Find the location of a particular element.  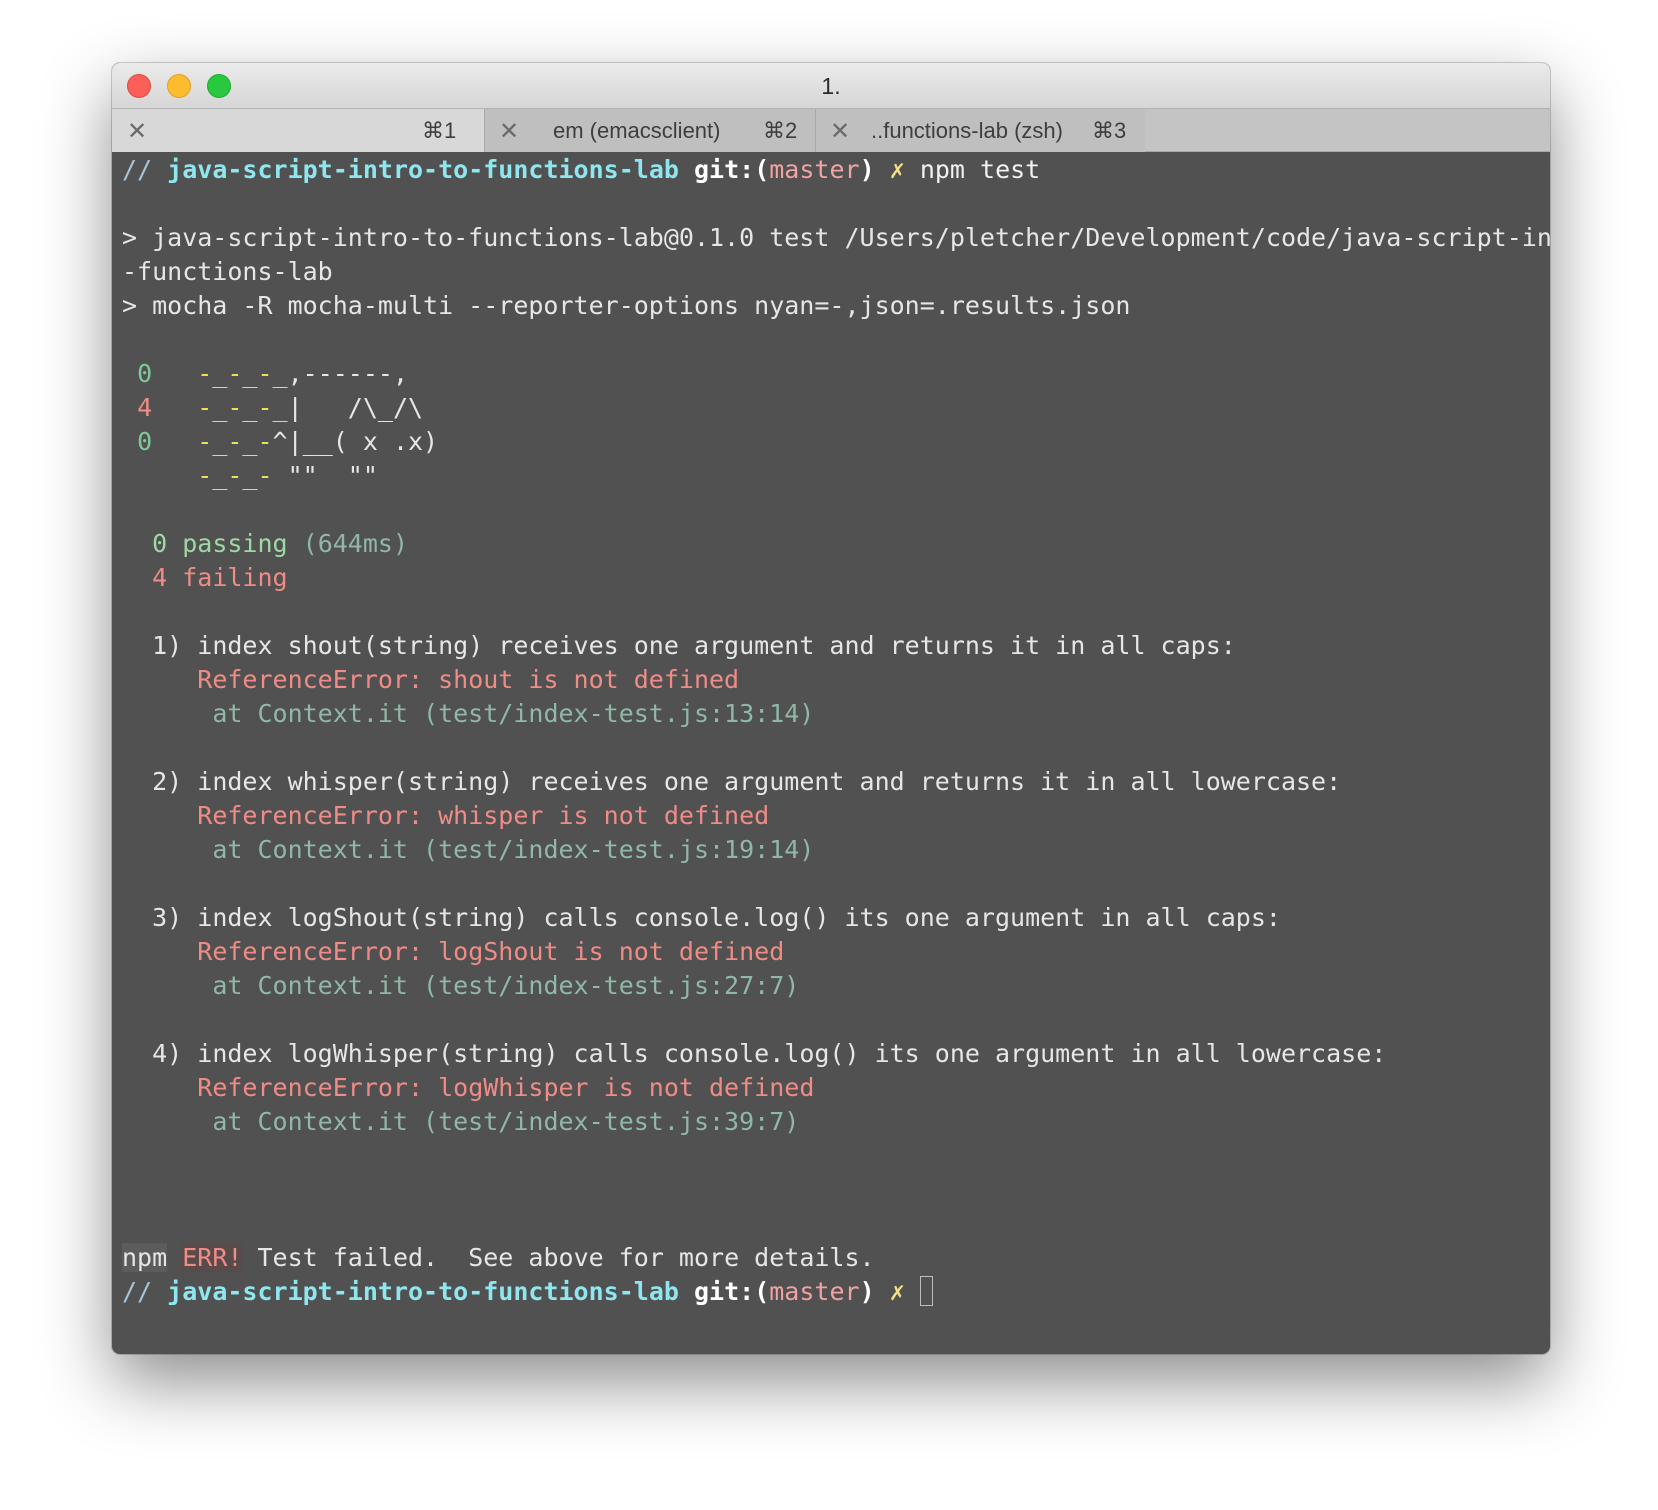

summary-passing: 0 passing (644ms) is located at coordinates (832, 544).